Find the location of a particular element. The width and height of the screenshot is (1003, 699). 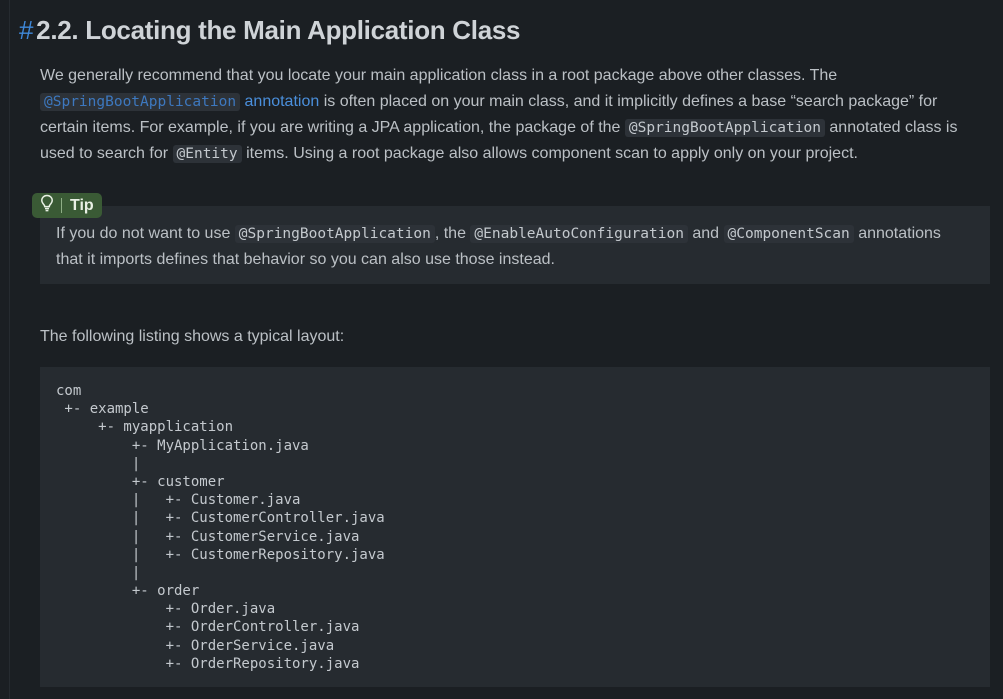

componentscan-code: @ComponentScan is located at coordinates (788, 234).